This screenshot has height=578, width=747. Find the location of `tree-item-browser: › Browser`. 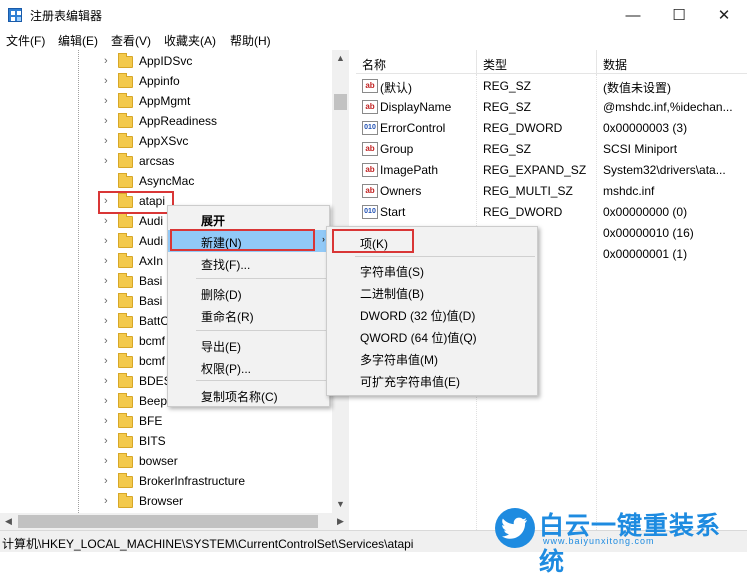

tree-item-browser: › Browser is located at coordinates (166, 502).